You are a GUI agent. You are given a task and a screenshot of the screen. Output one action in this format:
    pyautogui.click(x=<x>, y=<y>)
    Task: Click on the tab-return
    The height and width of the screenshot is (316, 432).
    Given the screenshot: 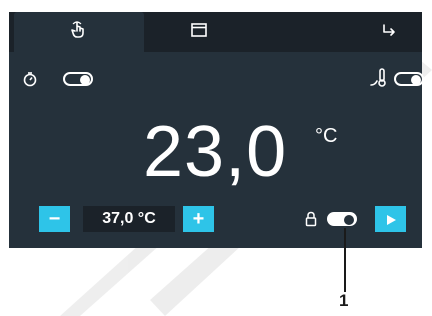 What is the action you would take?
    pyautogui.click(x=389, y=32)
    